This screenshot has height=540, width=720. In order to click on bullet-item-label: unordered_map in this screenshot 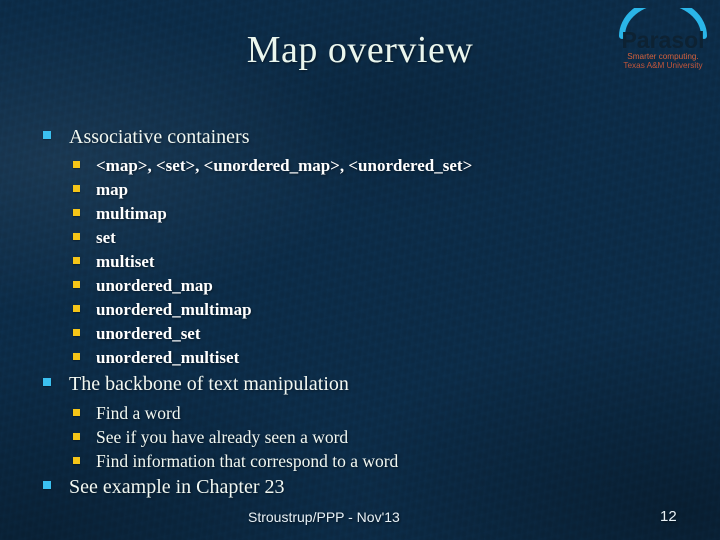, I will do `click(154, 285)`.